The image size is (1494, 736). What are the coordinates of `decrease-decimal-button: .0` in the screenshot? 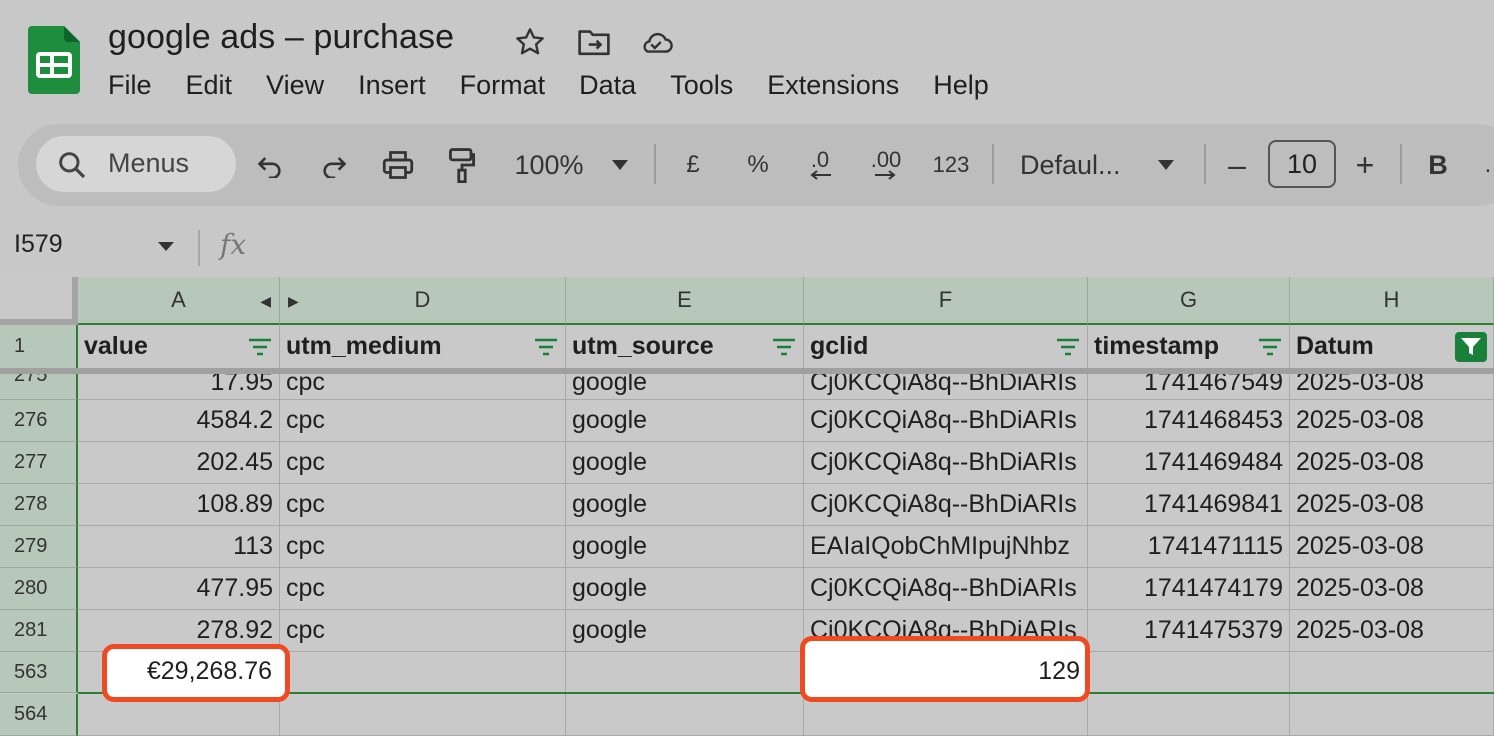 It's located at (820, 165).